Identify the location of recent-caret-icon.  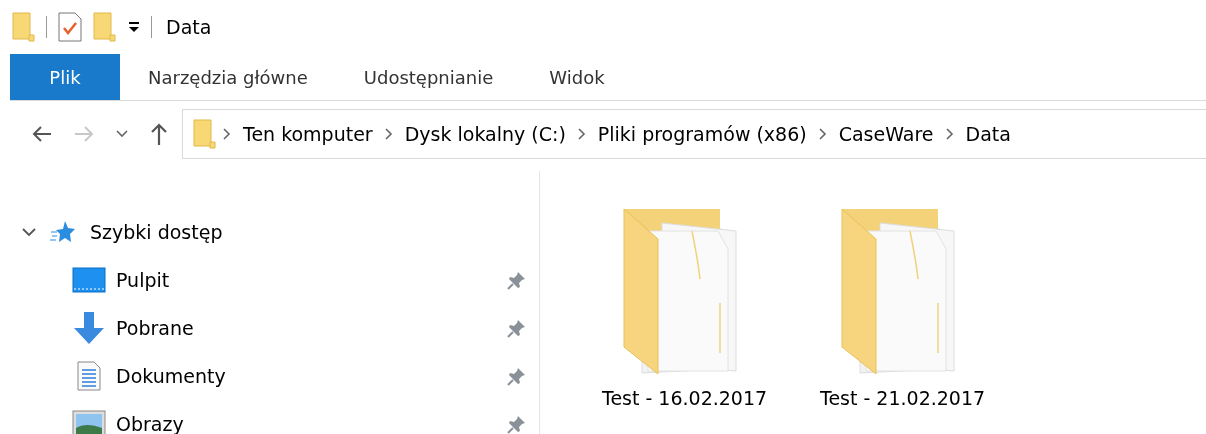
(122, 134).